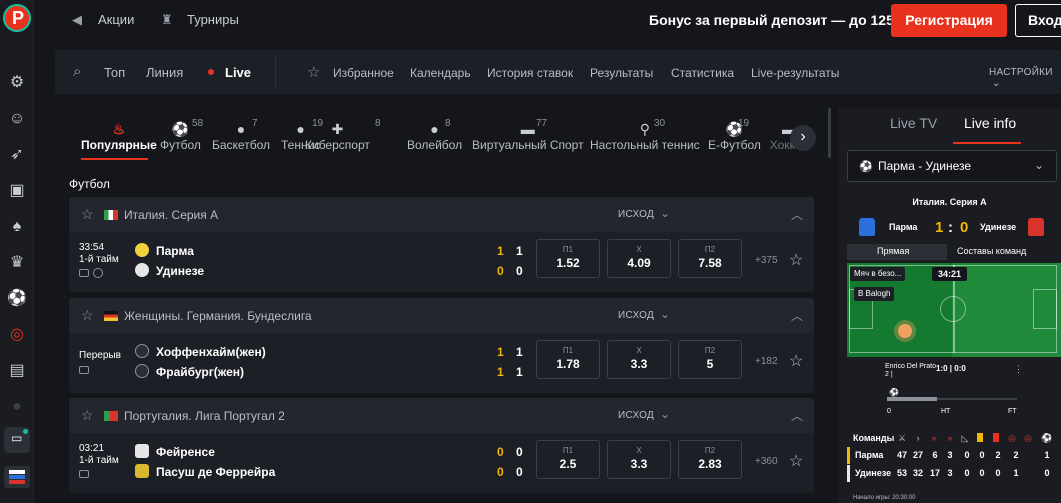 The width and height of the screenshot is (1061, 503). What do you see at coordinates (98, 273) in the screenshot?
I see `info-icon` at bounding box center [98, 273].